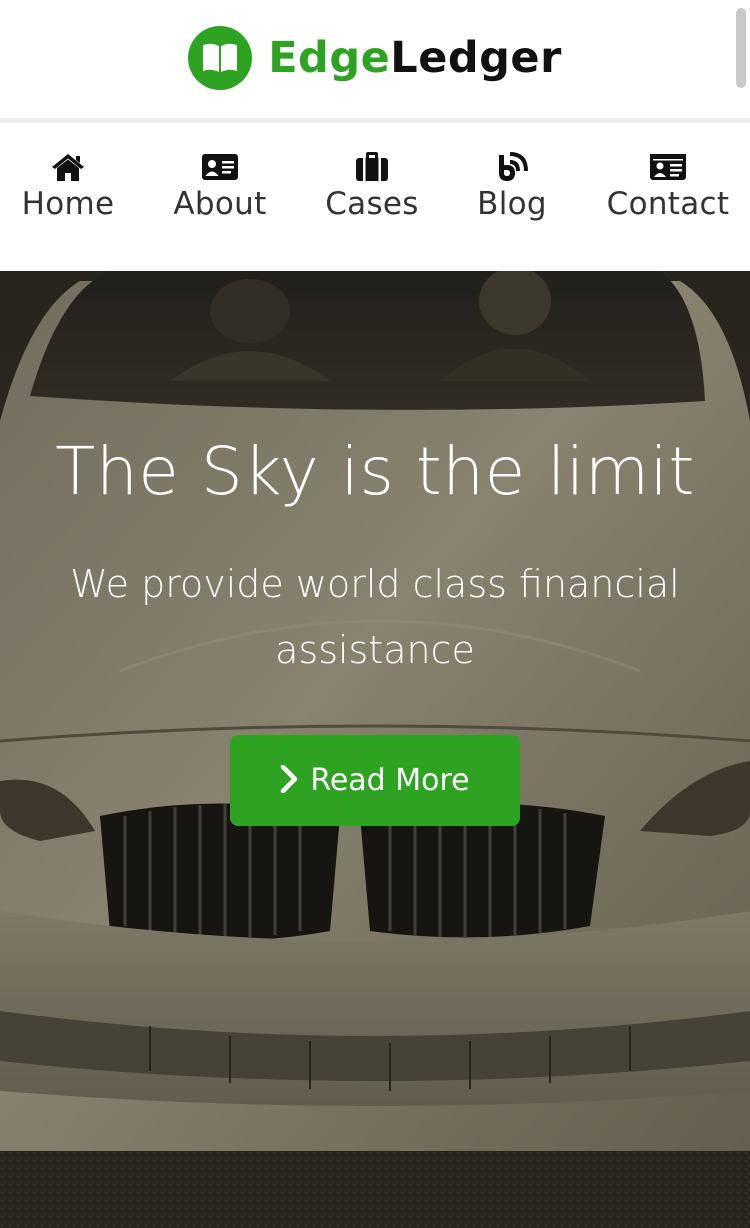 This screenshot has width=750, height=1228. I want to click on nav-item-contact: Contact, so click(668, 185).